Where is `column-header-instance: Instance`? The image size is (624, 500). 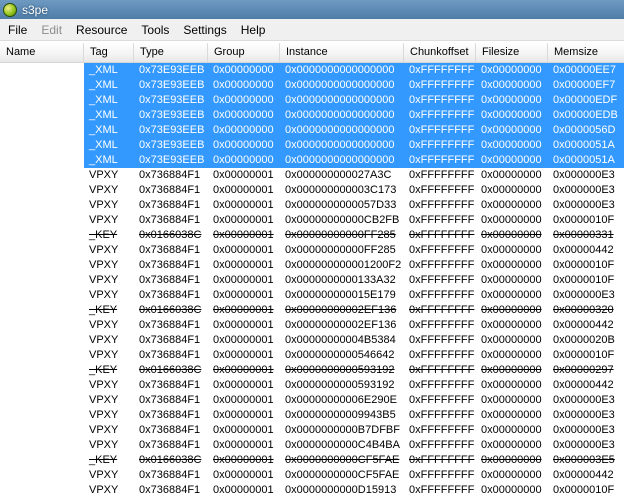 column-header-instance: Instance is located at coordinates (342, 52).